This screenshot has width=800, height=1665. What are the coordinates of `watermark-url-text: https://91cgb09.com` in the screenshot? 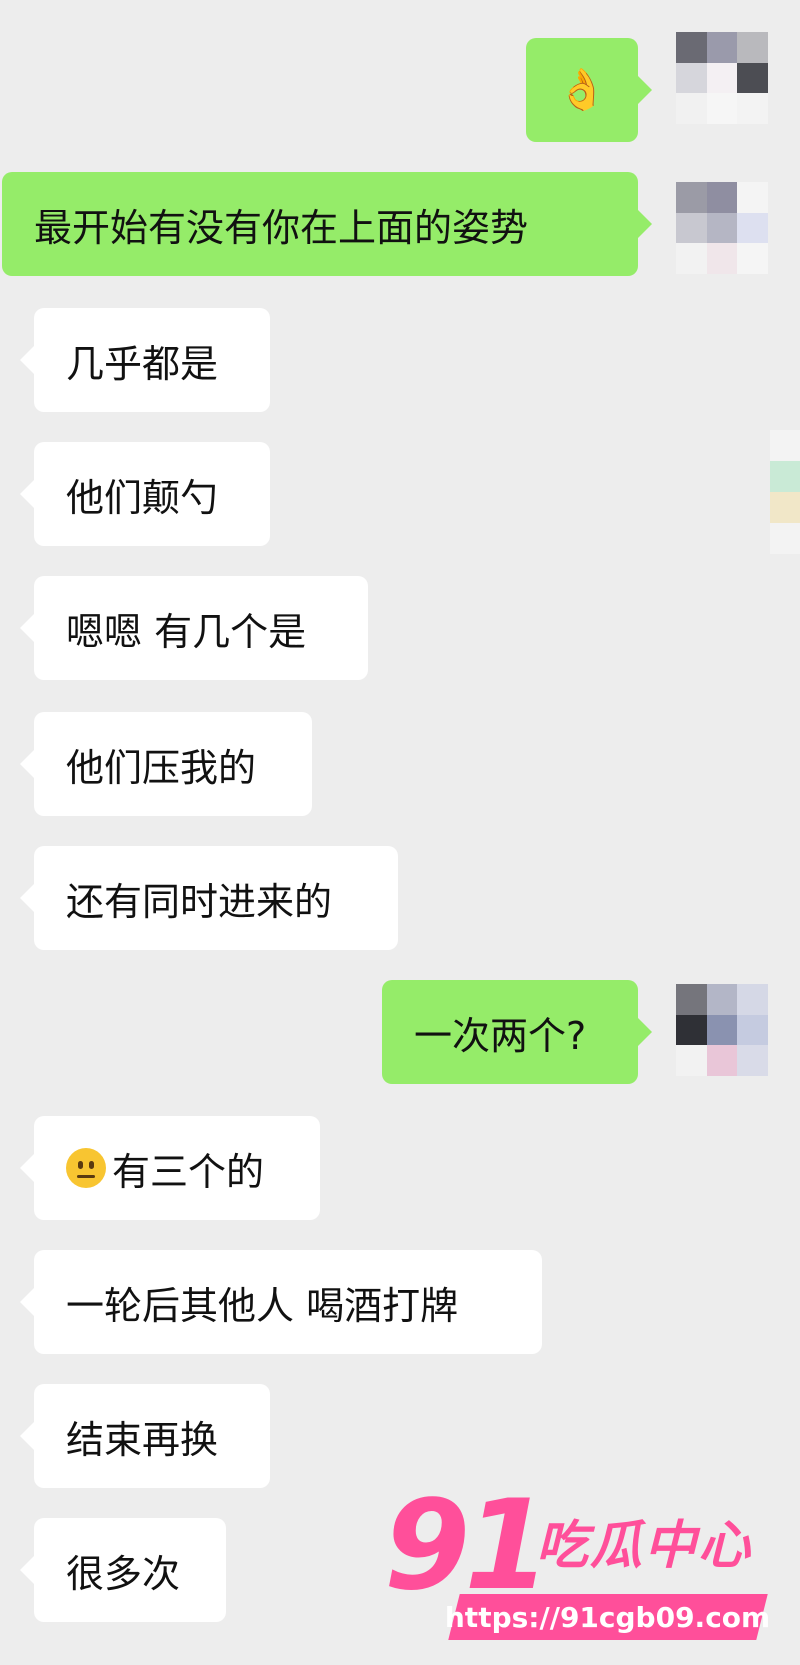 It's located at (608, 1617).